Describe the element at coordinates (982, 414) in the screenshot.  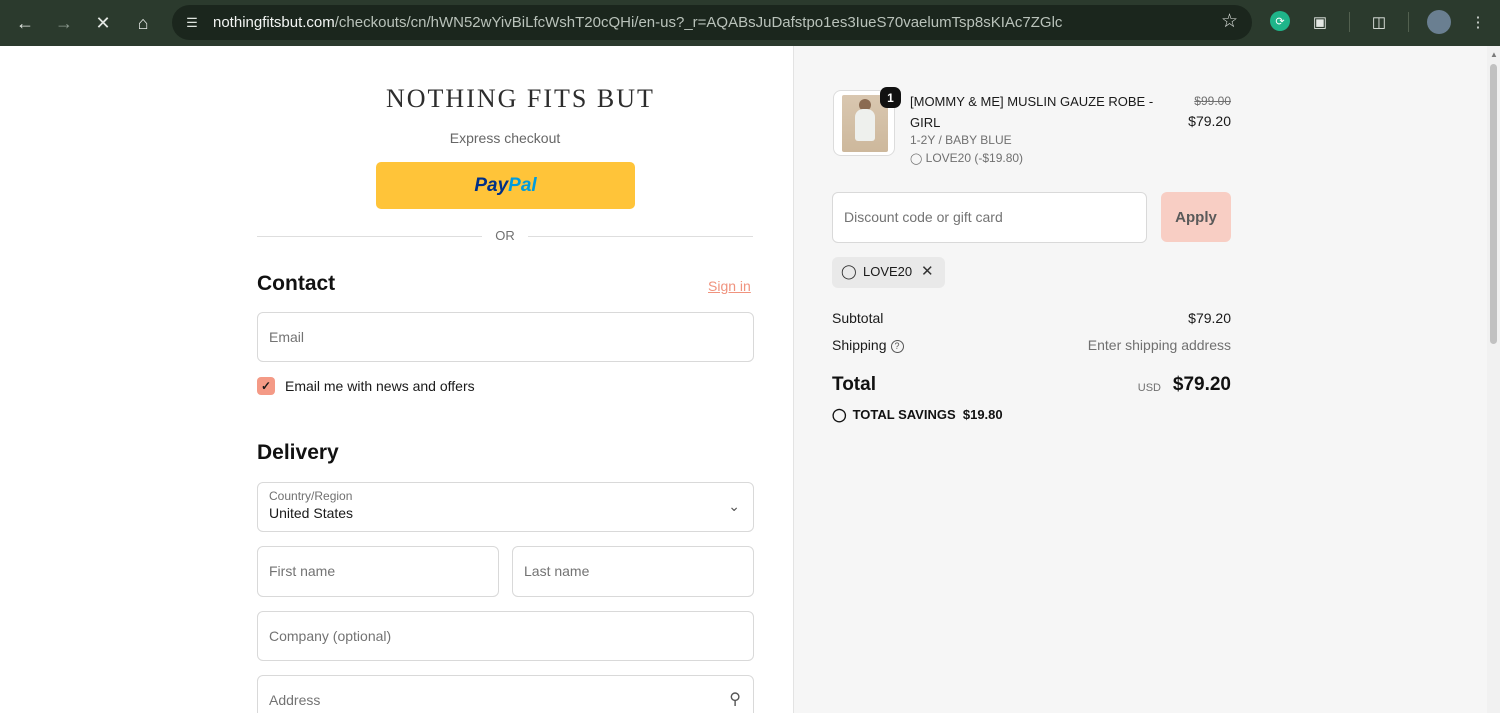
I see `savings-value: $19.80` at that location.